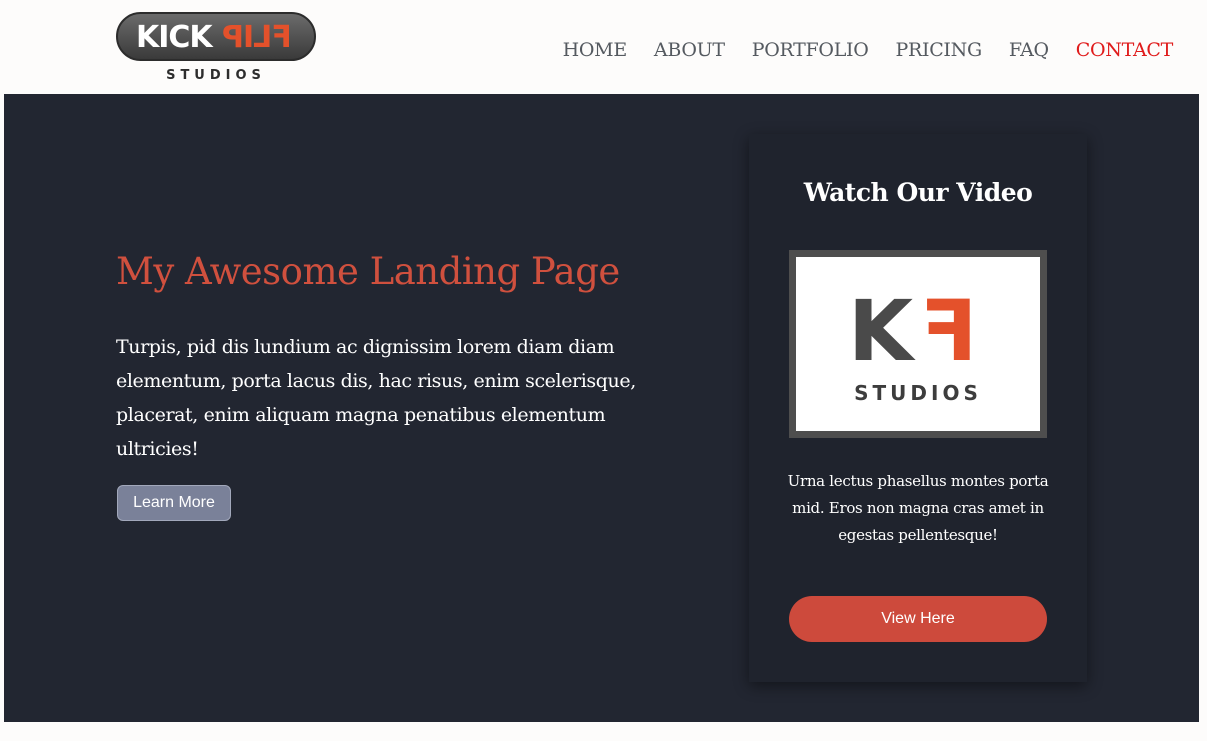  I want to click on video-thumbnail: K F STUDIOS, so click(918, 344).